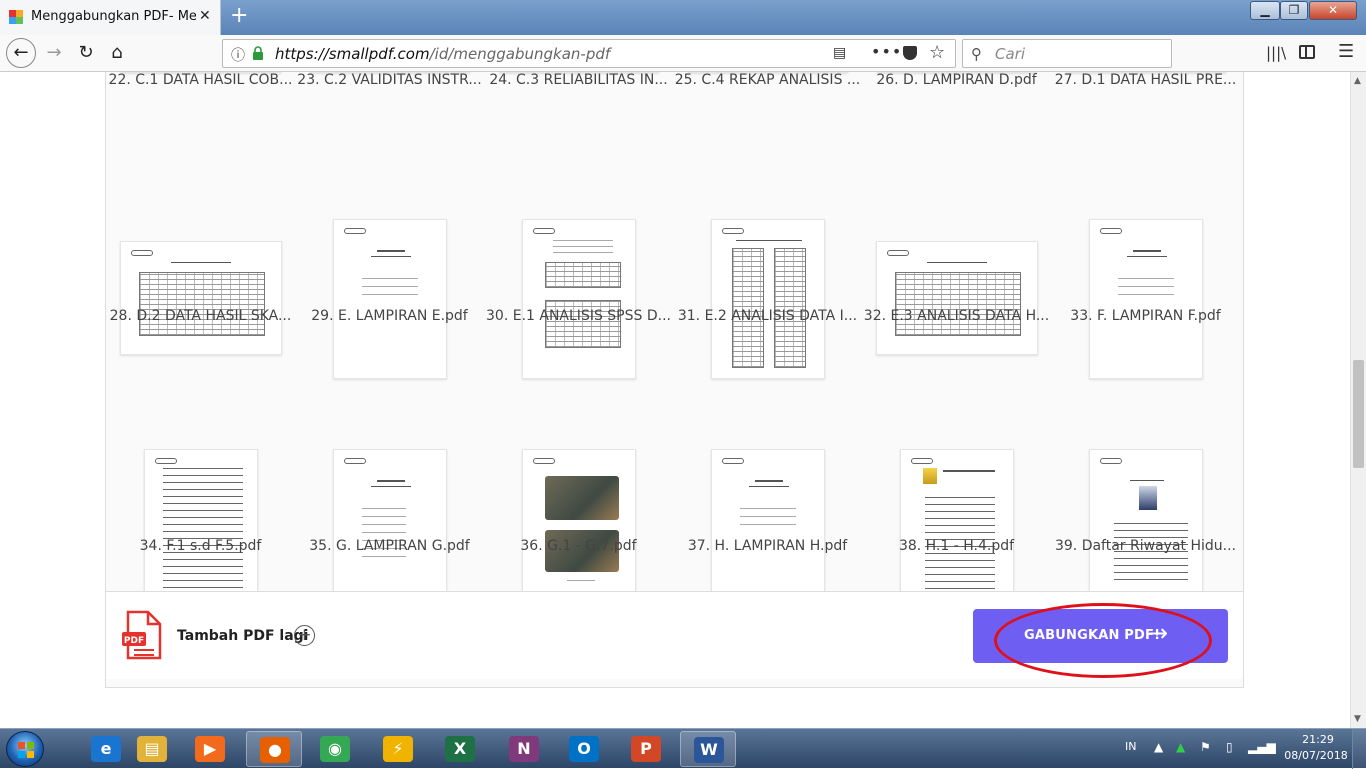 The width and height of the screenshot is (1366, 769). Describe the element at coordinates (929, 476) in the screenshot. I see `logo-image` at that location.